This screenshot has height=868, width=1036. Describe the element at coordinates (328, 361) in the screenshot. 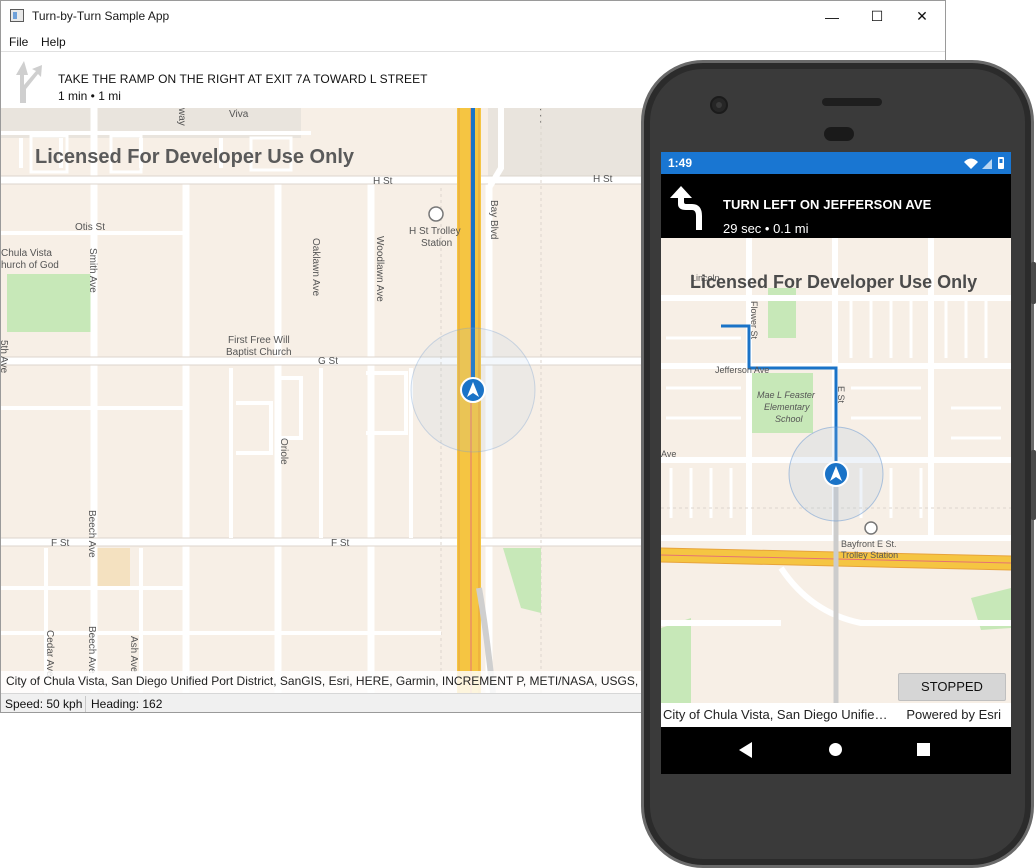

I see `label-g-st: G St` at that location.